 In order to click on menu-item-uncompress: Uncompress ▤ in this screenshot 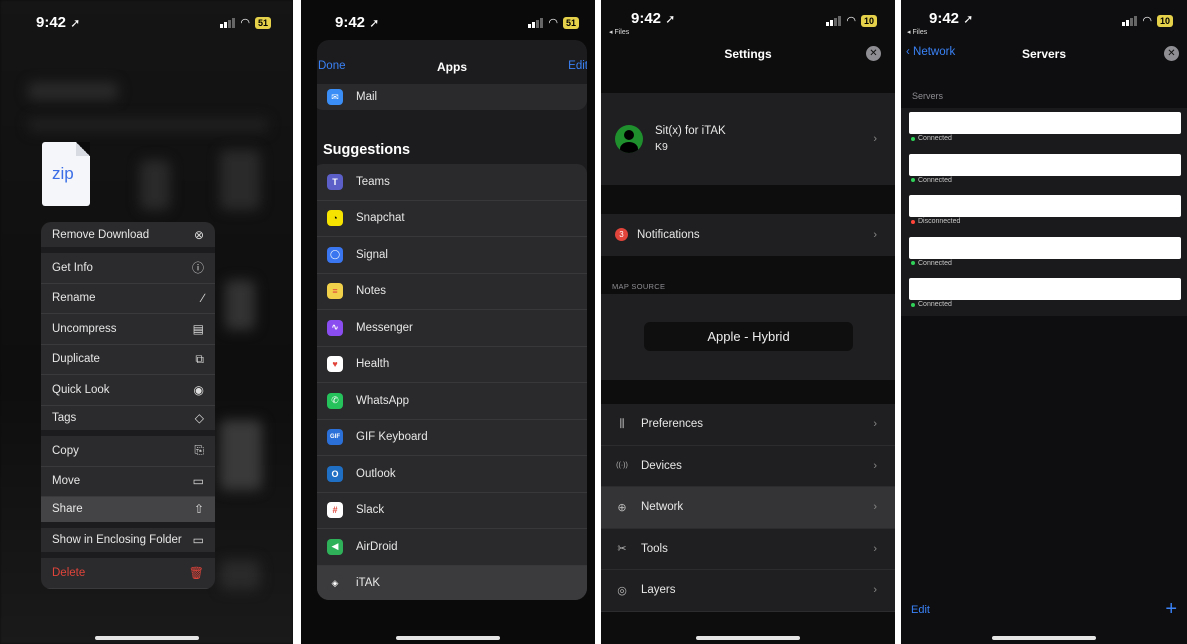, I will do `click(128, 329)`.